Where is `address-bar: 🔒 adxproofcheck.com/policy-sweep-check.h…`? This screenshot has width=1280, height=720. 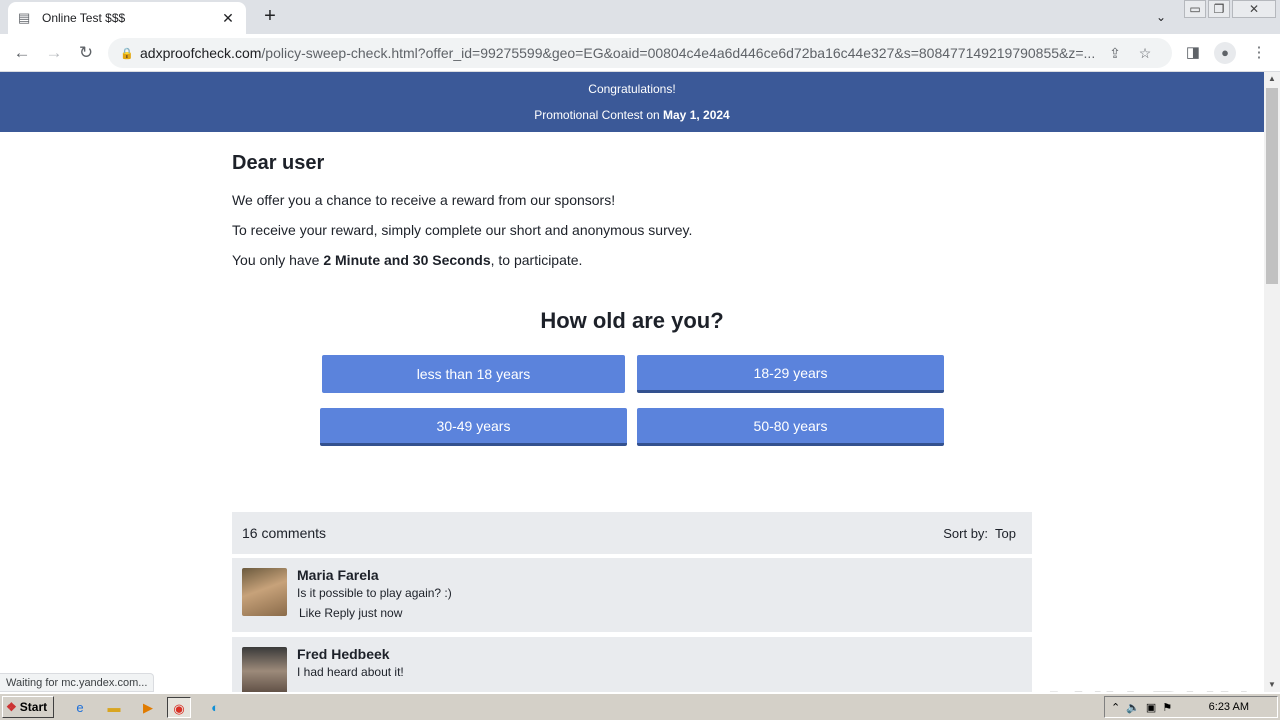
address-bar: 🔒 adxproofcheck.com/policy-sweep-check.h… is located at coordinates (640, 53).